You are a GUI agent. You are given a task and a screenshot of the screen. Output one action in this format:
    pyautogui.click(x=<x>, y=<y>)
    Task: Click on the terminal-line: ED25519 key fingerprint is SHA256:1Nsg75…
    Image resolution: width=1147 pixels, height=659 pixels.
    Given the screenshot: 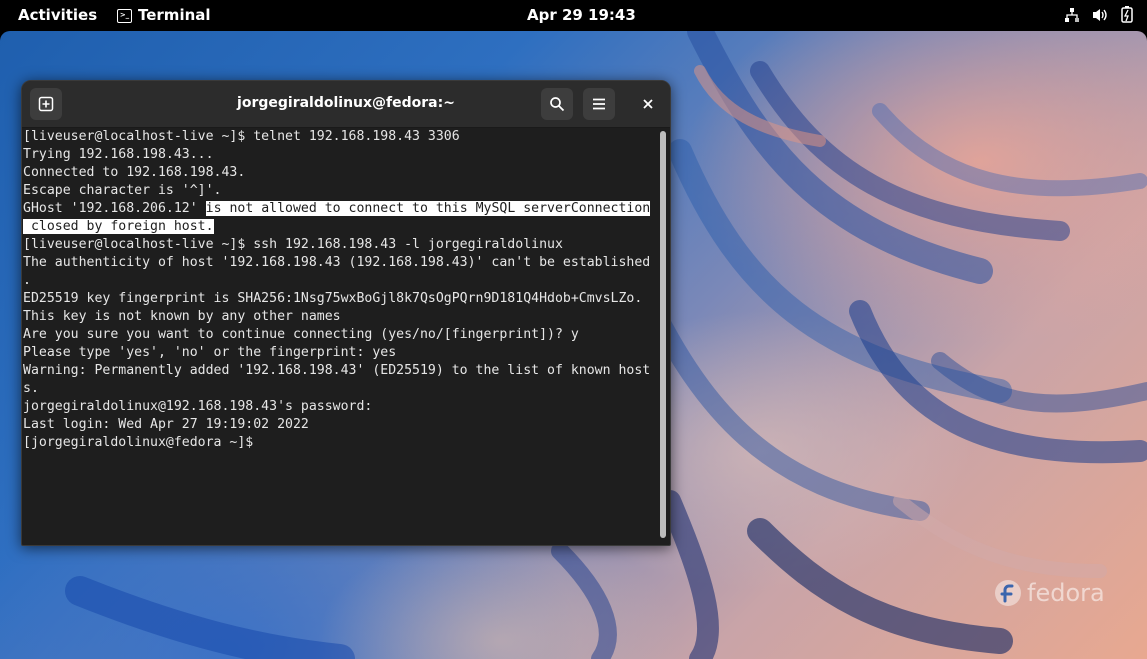 What is the action you would take?
    pyautogui.click(x=333, y=298)
    